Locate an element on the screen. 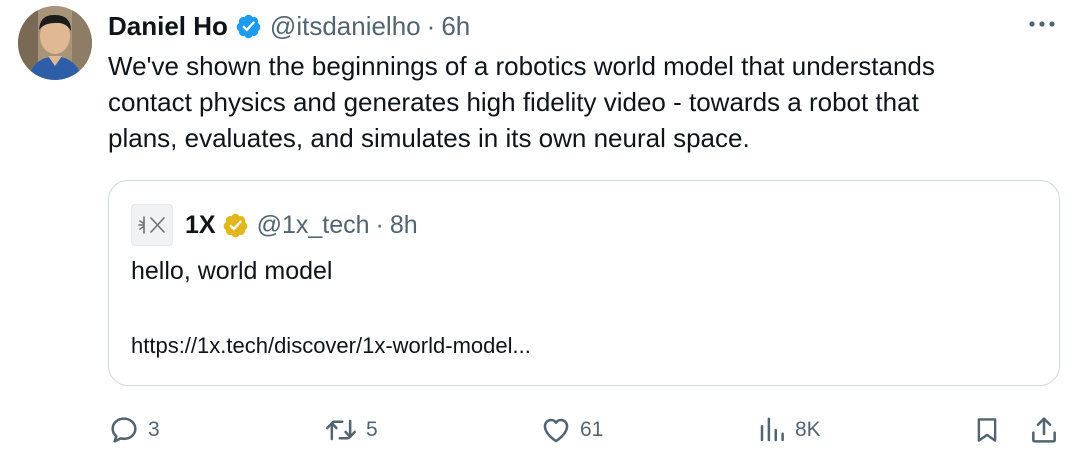 The image size is (1080, 455). quoted-tweet-time: 8h is located at coordinates (404, 225).